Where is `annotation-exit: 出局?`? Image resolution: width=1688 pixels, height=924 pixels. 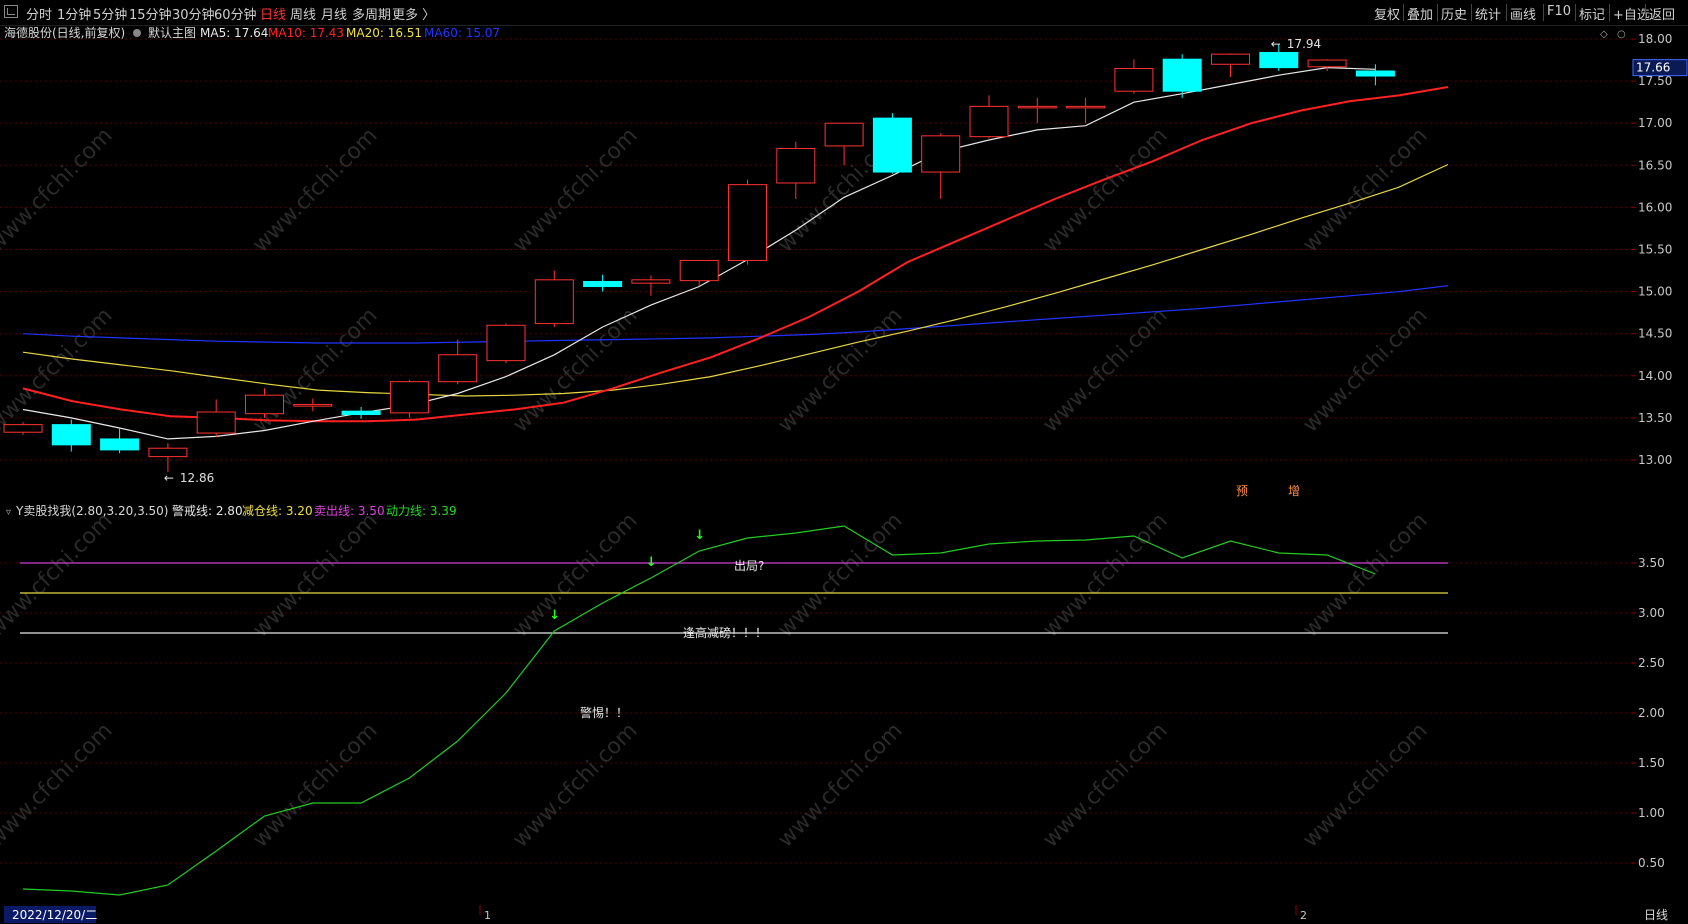
annotation-exit: 出局? is located at coordinates (749, 566).